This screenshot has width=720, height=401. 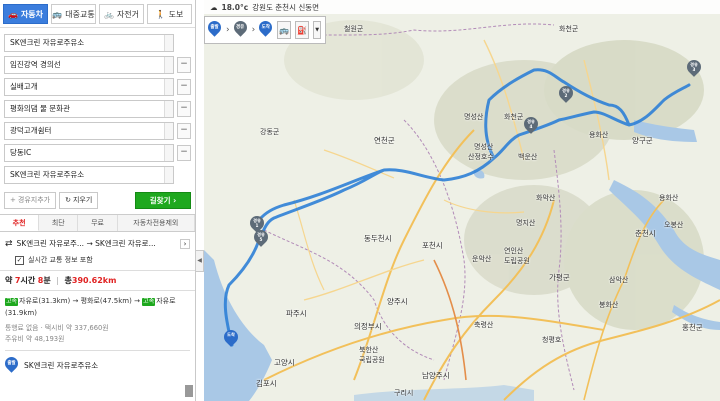 I want to click on pin-label: 경유 1, so click(x=257, y=223).